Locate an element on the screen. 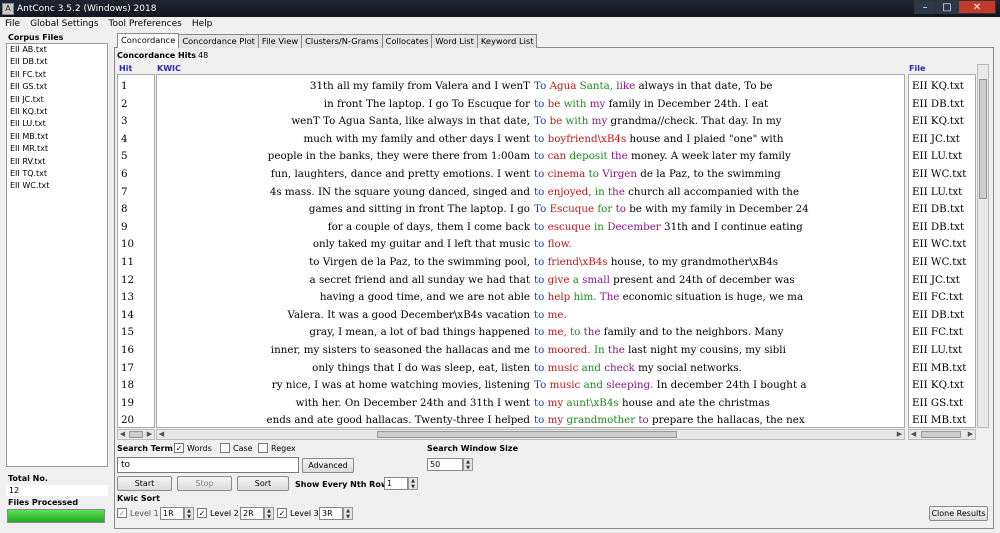 The height and width of the screenshot is (533, 1000). hit-number: 16 is located at coordinates (127, 351).